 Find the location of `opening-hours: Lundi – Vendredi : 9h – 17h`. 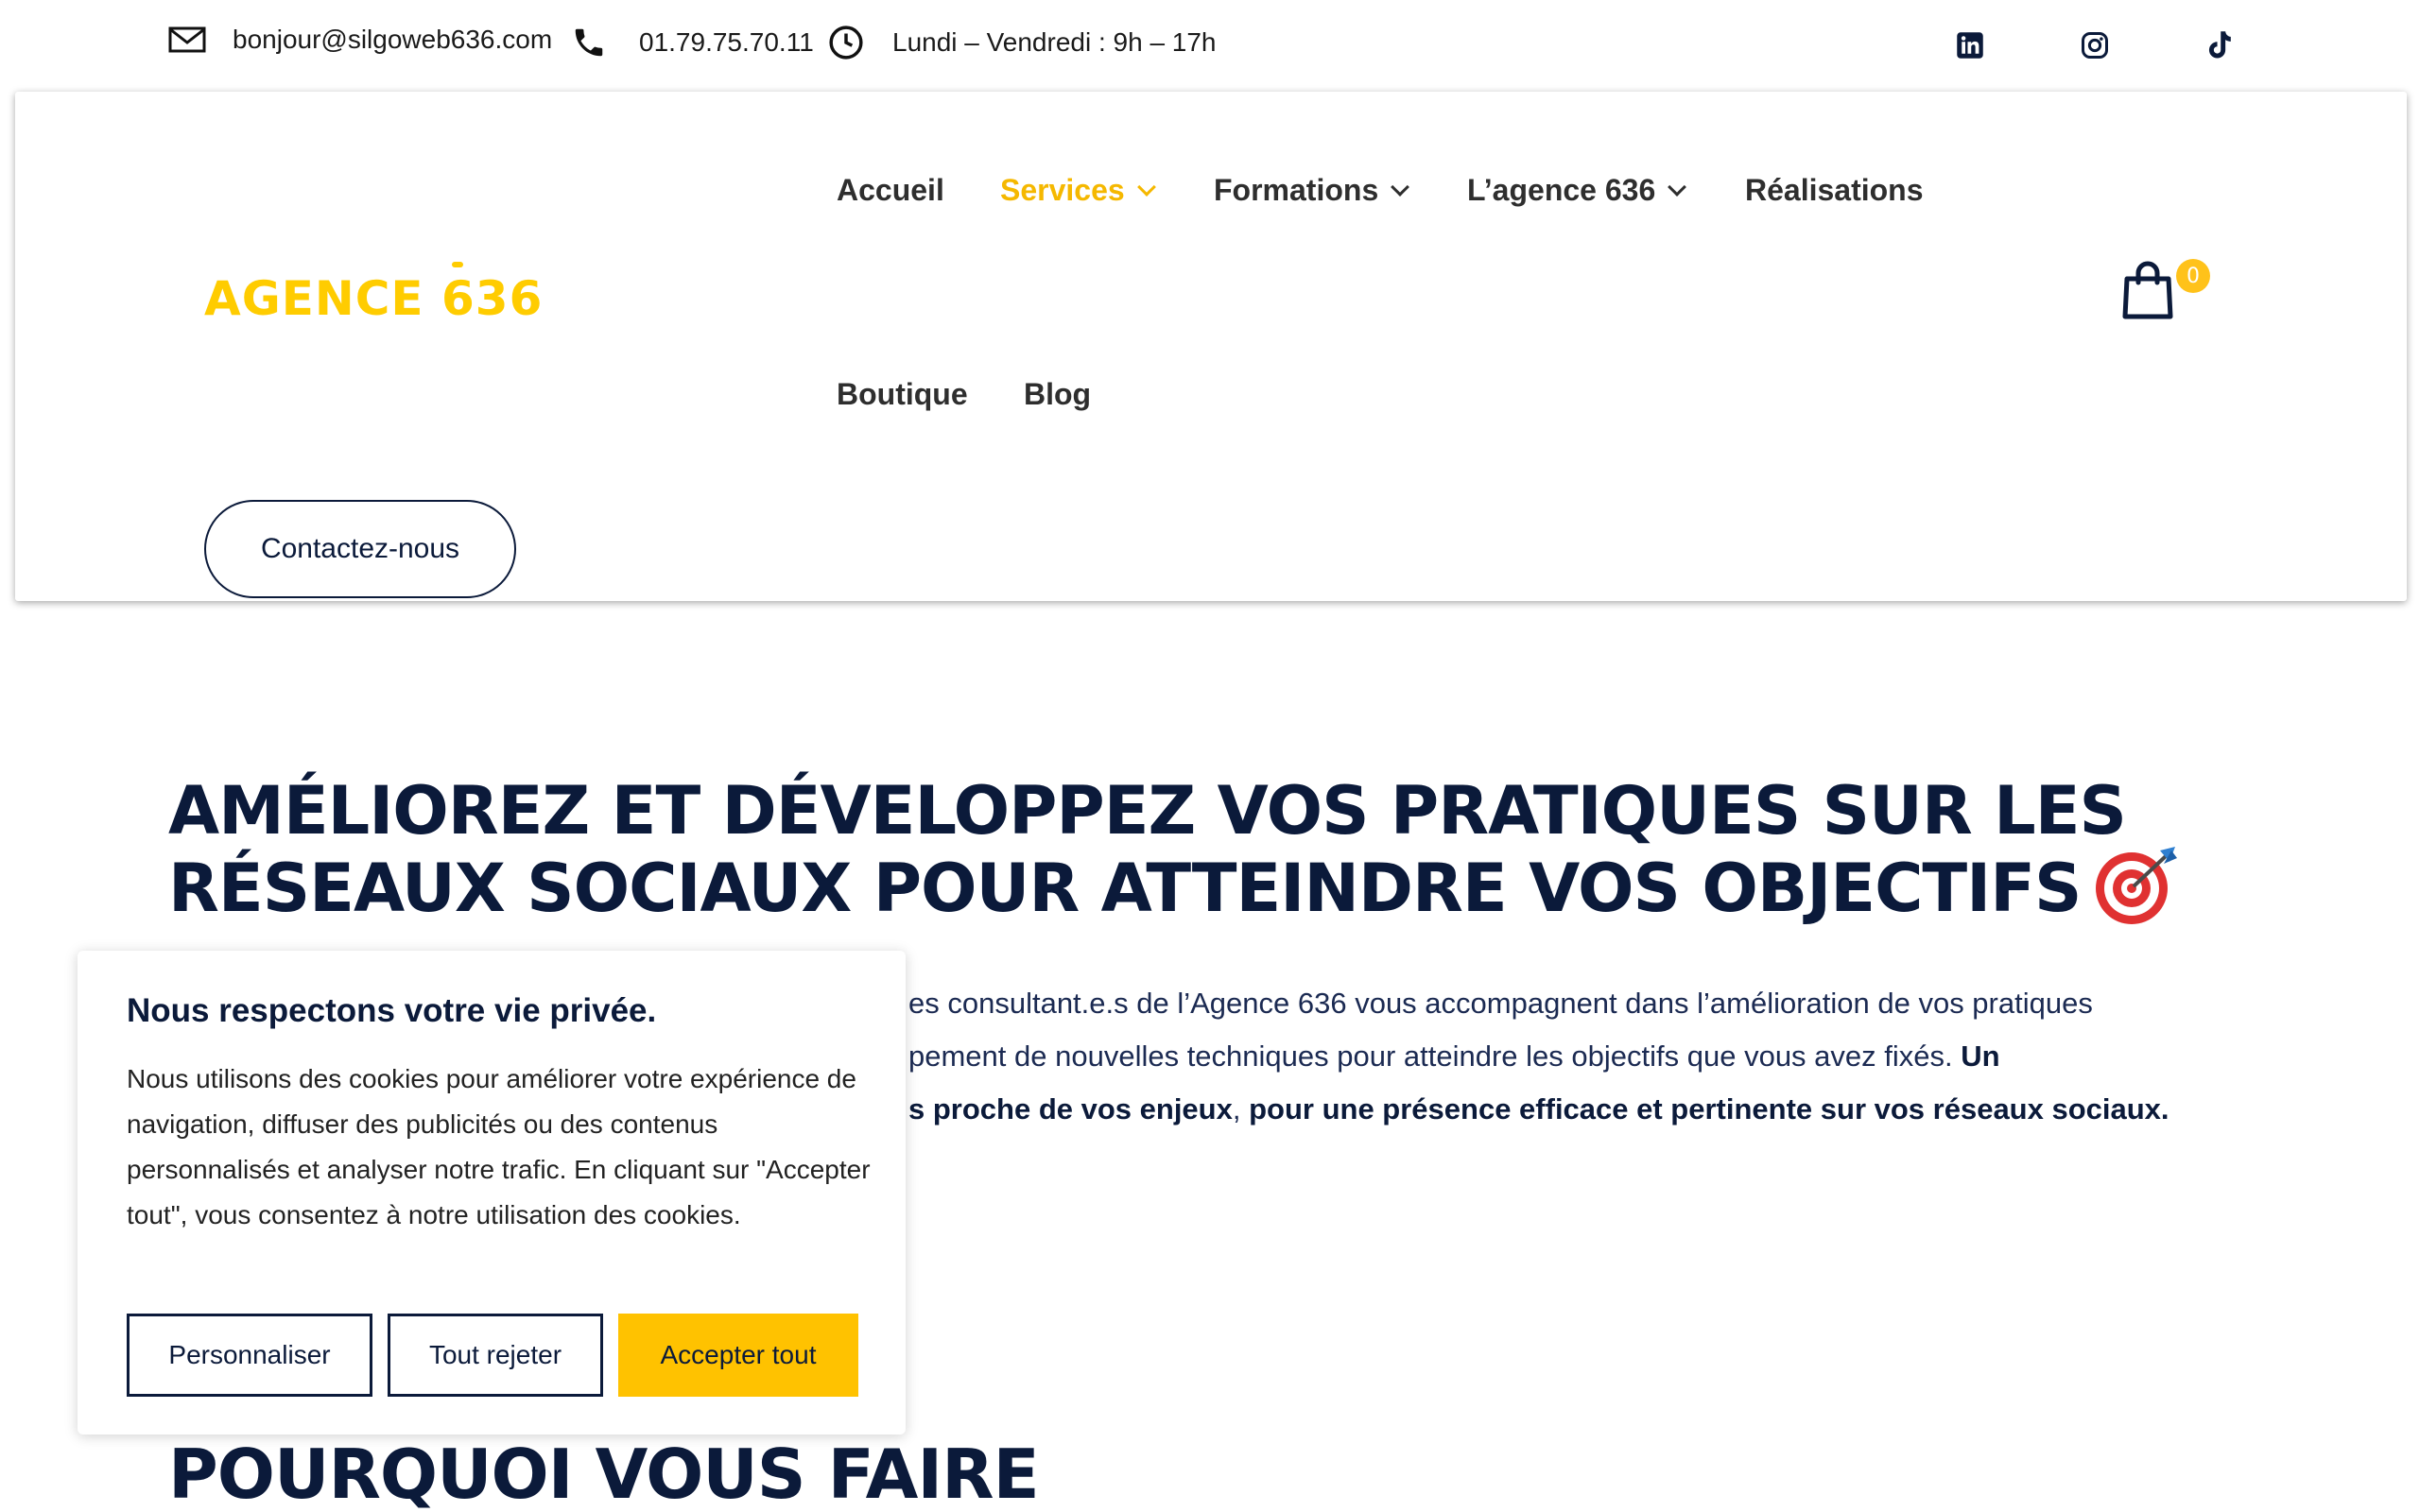

opening-hours: Lundi – Vendredi : 9h – 17h is located at coordinates (1022, 42).